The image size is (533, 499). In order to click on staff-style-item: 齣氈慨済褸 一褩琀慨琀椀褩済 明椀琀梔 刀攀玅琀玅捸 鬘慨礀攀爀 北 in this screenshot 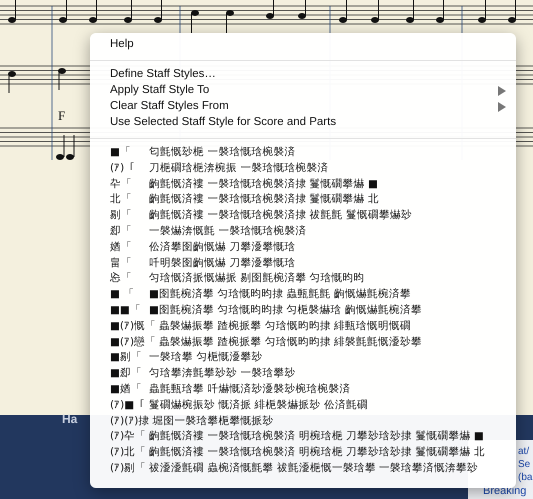, I will do `click(317, 453)`.